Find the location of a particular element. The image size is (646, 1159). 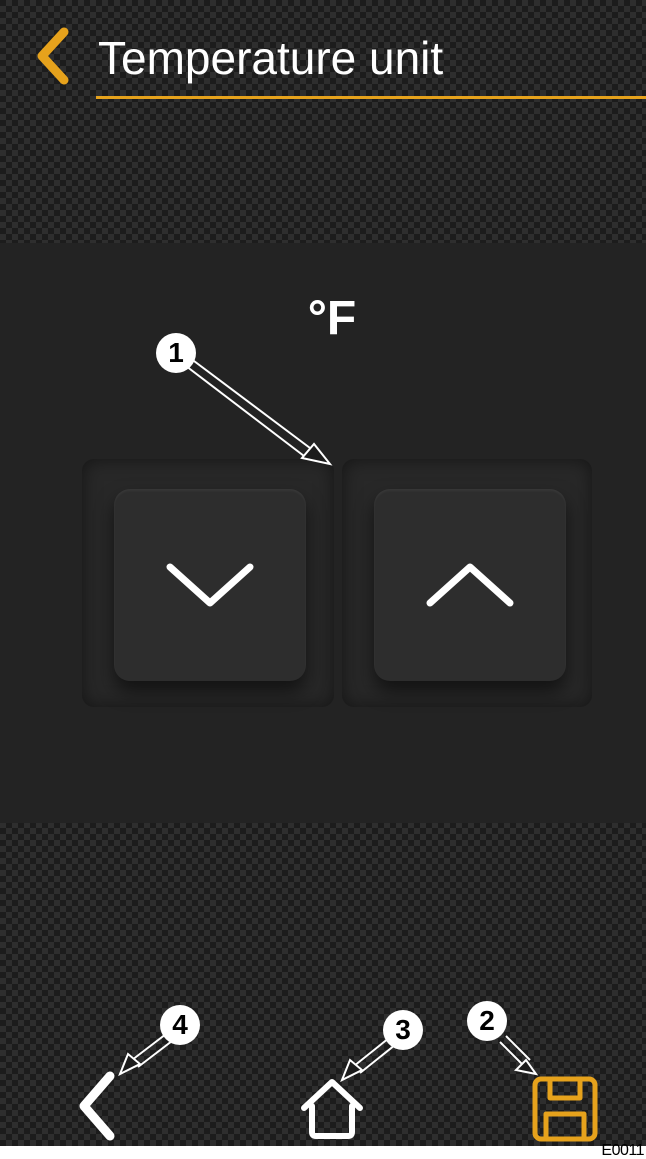

decrease-button is located at coordinates (210, 585).